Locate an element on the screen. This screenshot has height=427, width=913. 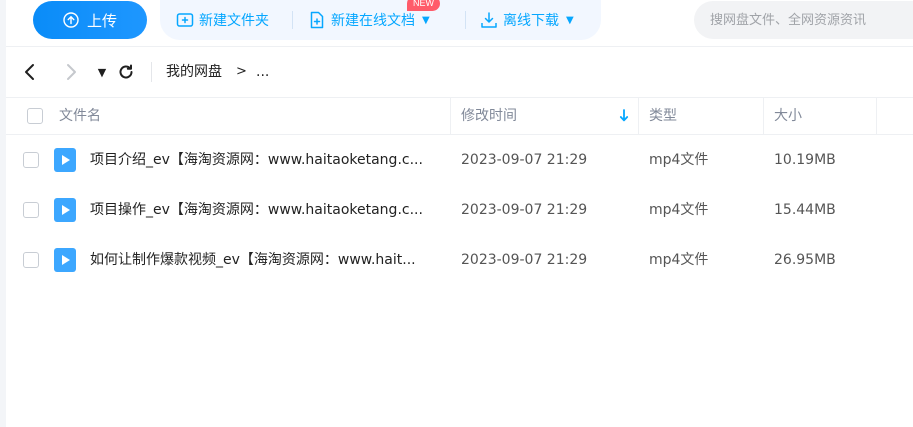
new-folder-button: 新建文件夹 is located at coordinates (222, 20).